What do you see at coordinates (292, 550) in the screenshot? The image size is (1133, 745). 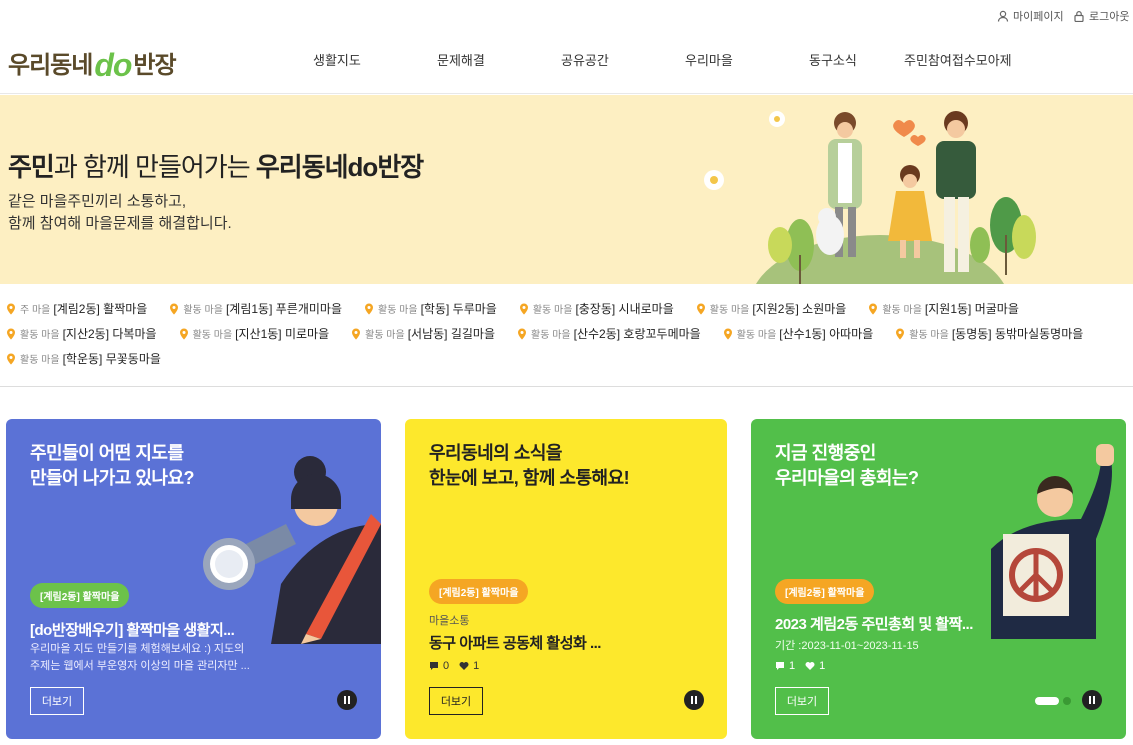 I see `telescope-illustration` at bounding box center [292, 550].